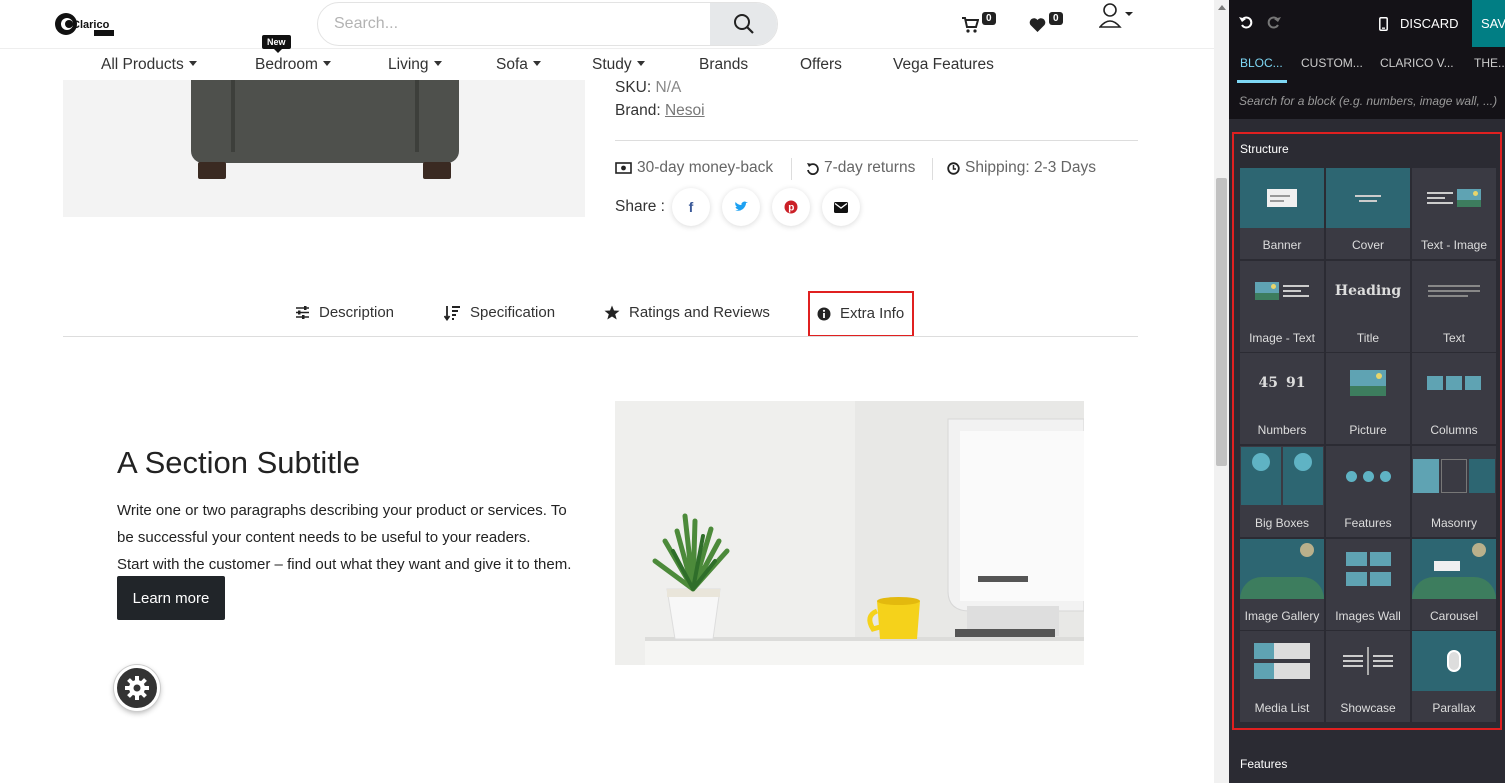 The image size is (1505, 783). Describe the element at coordinates (612, 312) in the screenshot. I see `star-icon` at that location.